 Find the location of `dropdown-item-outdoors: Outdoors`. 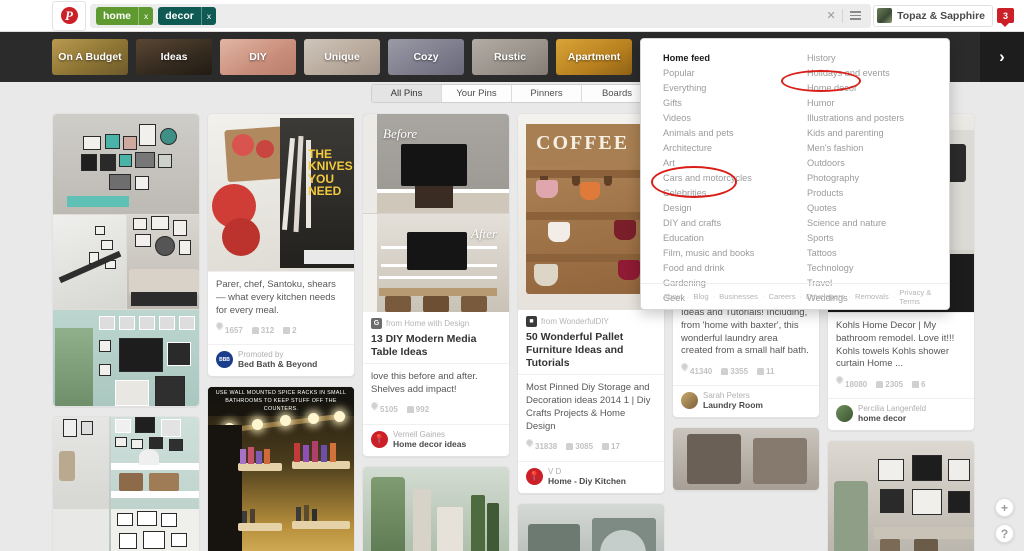

dropdown-item-outdoors: Outdoors is located at coordinates (868, 163).